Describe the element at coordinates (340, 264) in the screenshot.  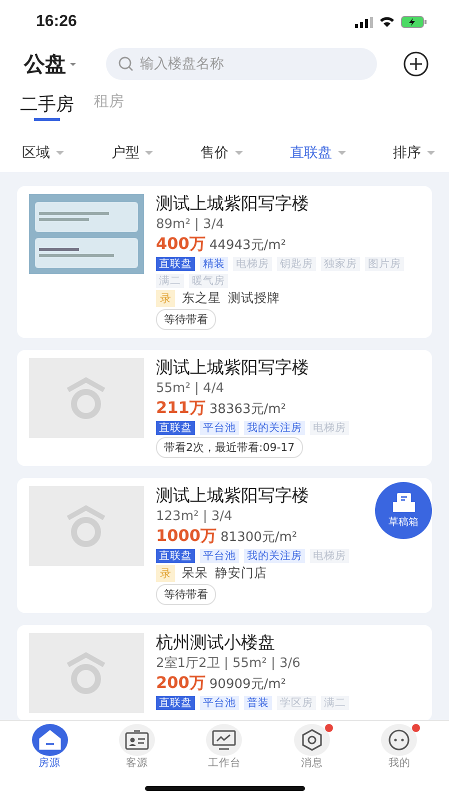
I see `tag: 独家房` at that location.